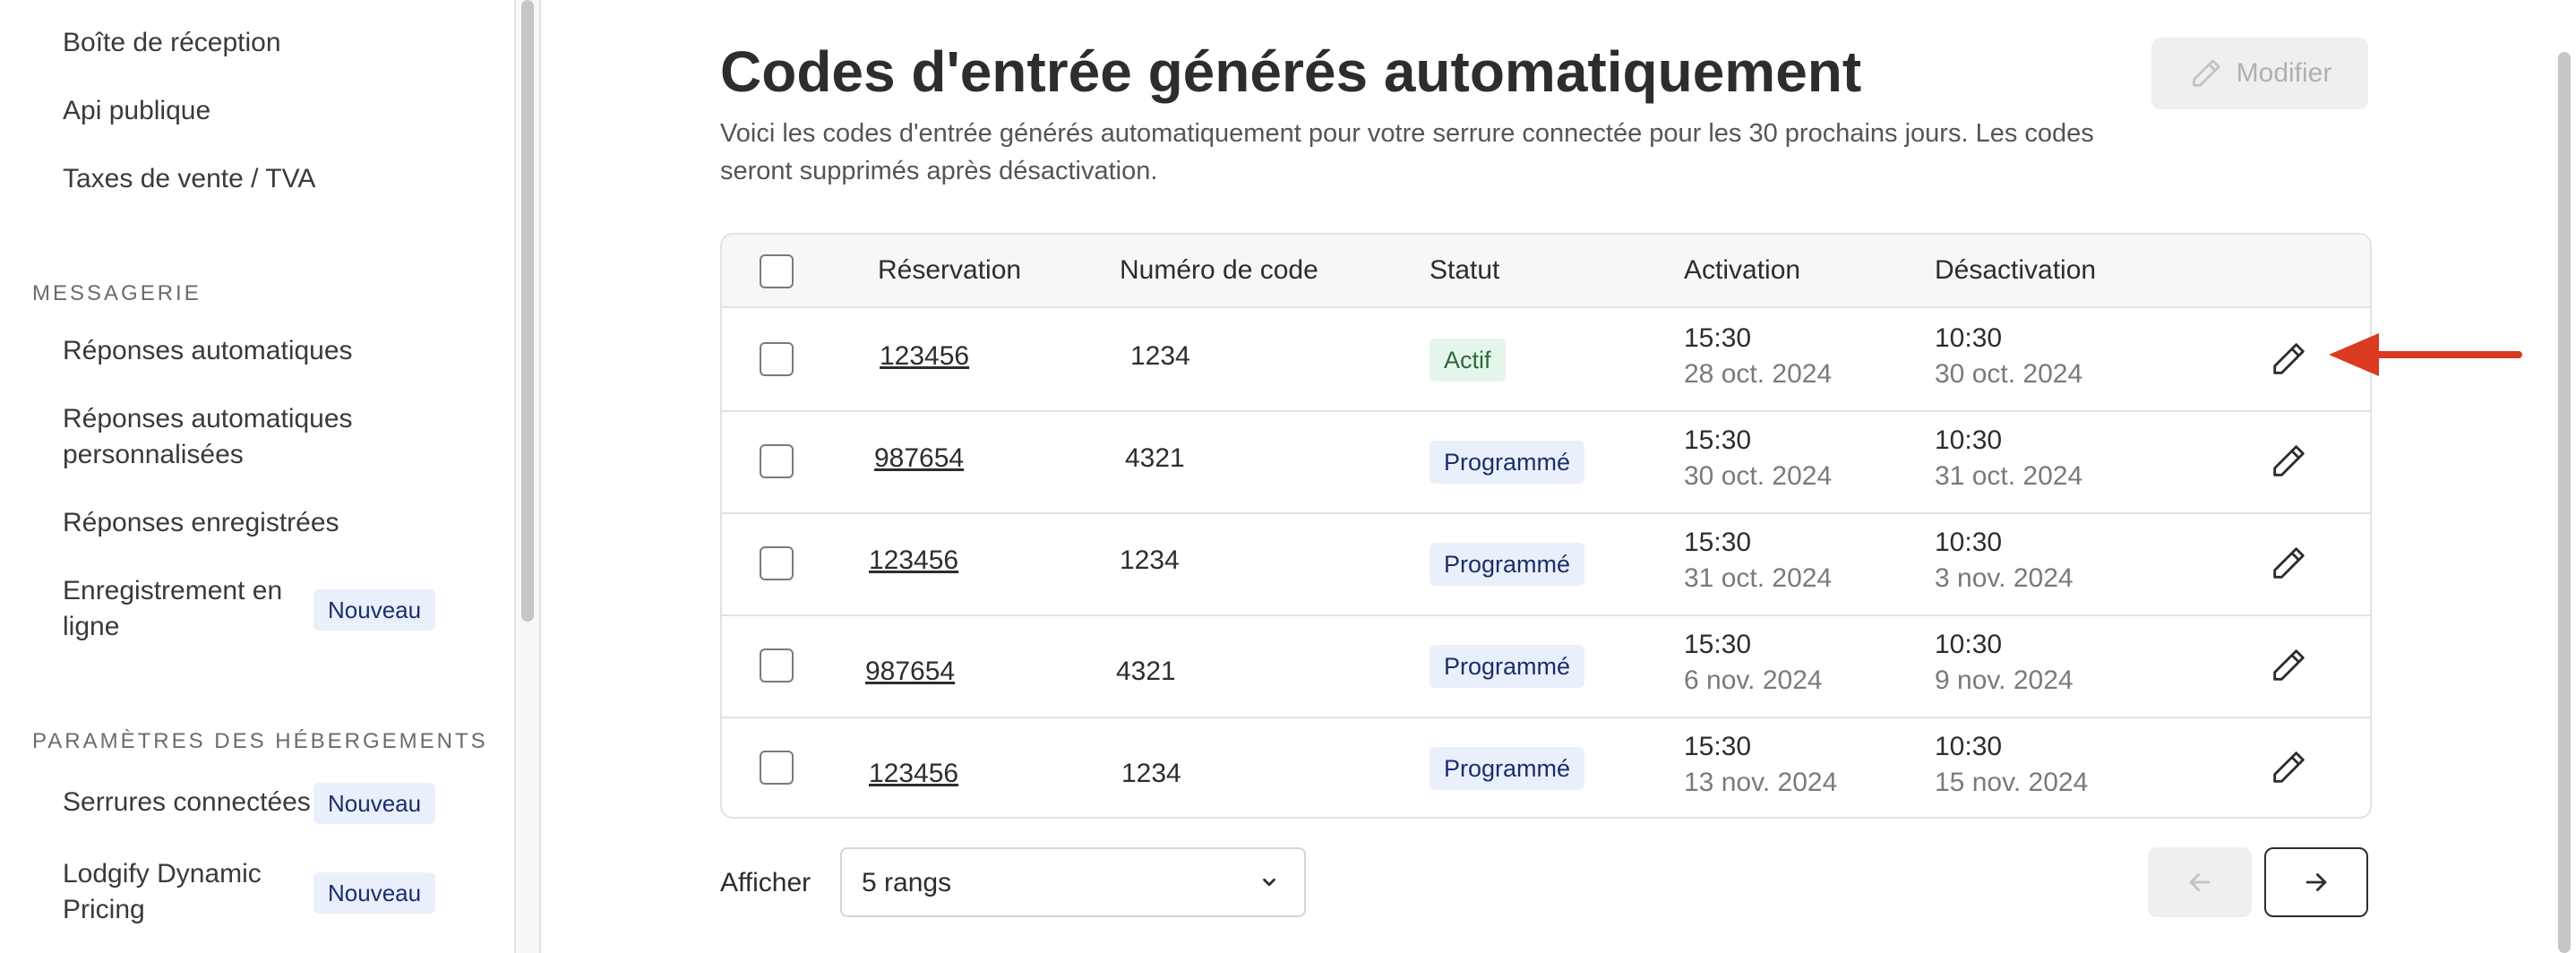 The width and height of the screenshot is (2576, 953). Describe the element at coordinates (2008, 356) in the screenshot. I see `deactivation-cell: 10:30 30 oct. 2024` at that location.